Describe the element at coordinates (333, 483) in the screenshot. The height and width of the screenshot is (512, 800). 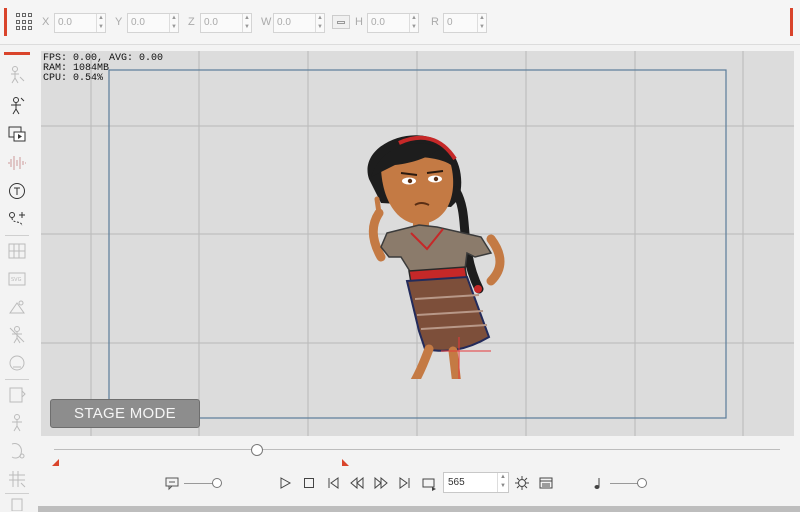
I see `first-frame-icon` at that location.